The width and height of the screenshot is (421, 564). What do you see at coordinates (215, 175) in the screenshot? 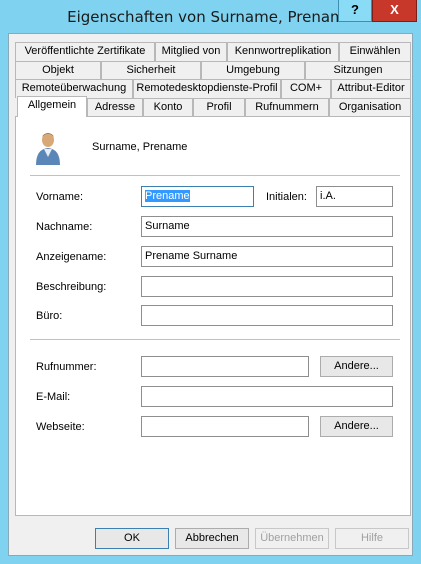
I see `separator-top` at bounding box center [215, 175].